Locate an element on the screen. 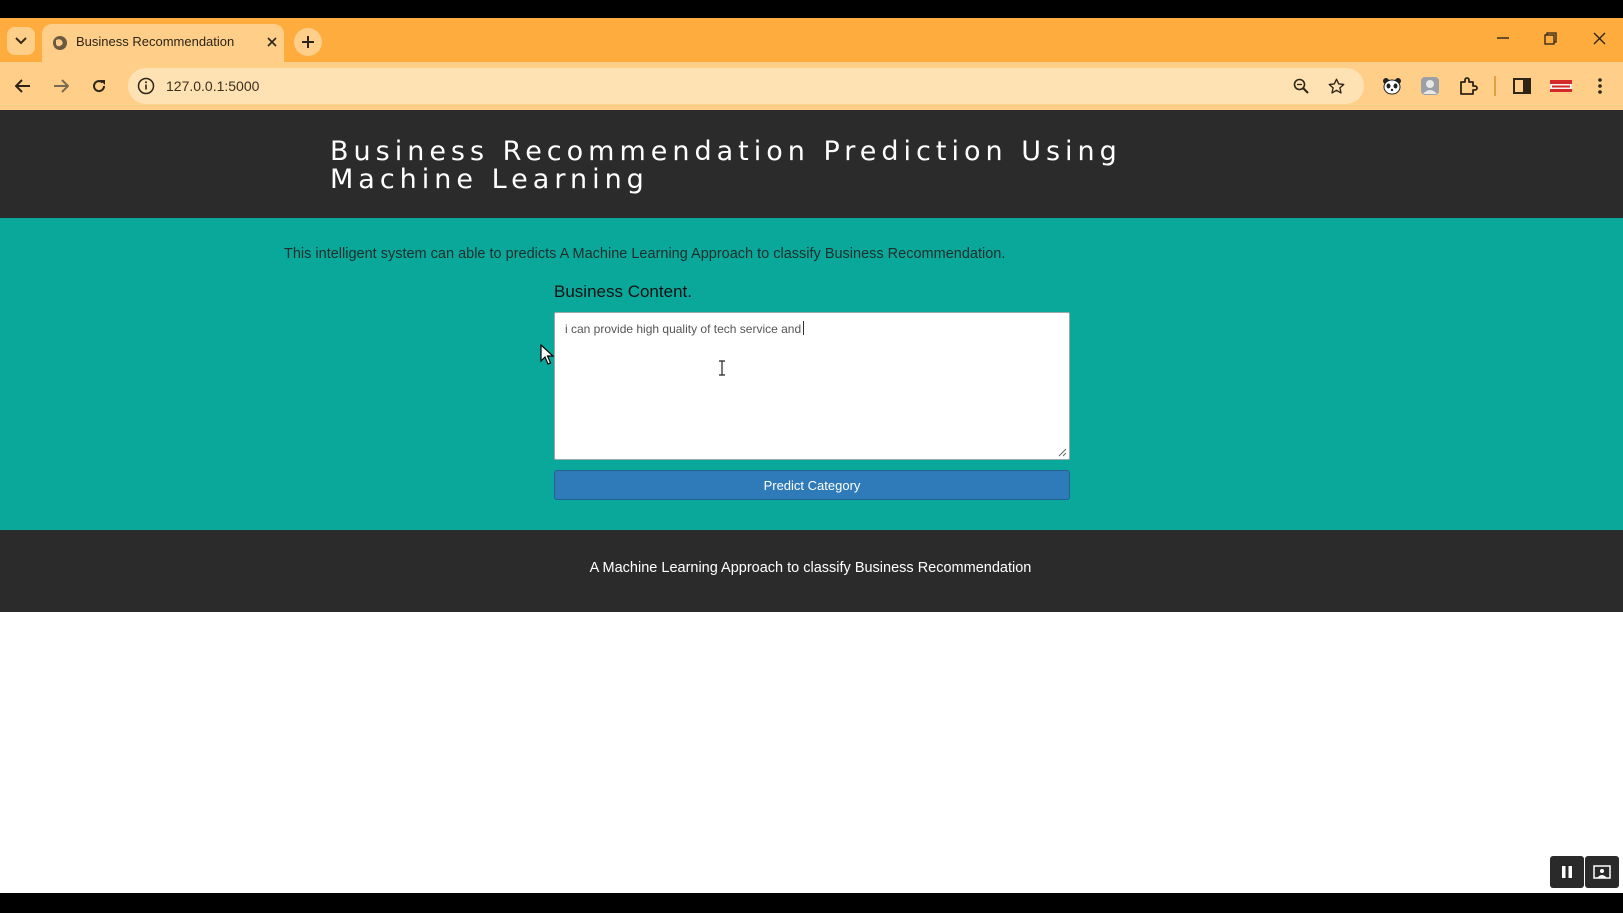 This screenshot has width=1623, height=913. zoom-button is located at coordinates (1301, 86).